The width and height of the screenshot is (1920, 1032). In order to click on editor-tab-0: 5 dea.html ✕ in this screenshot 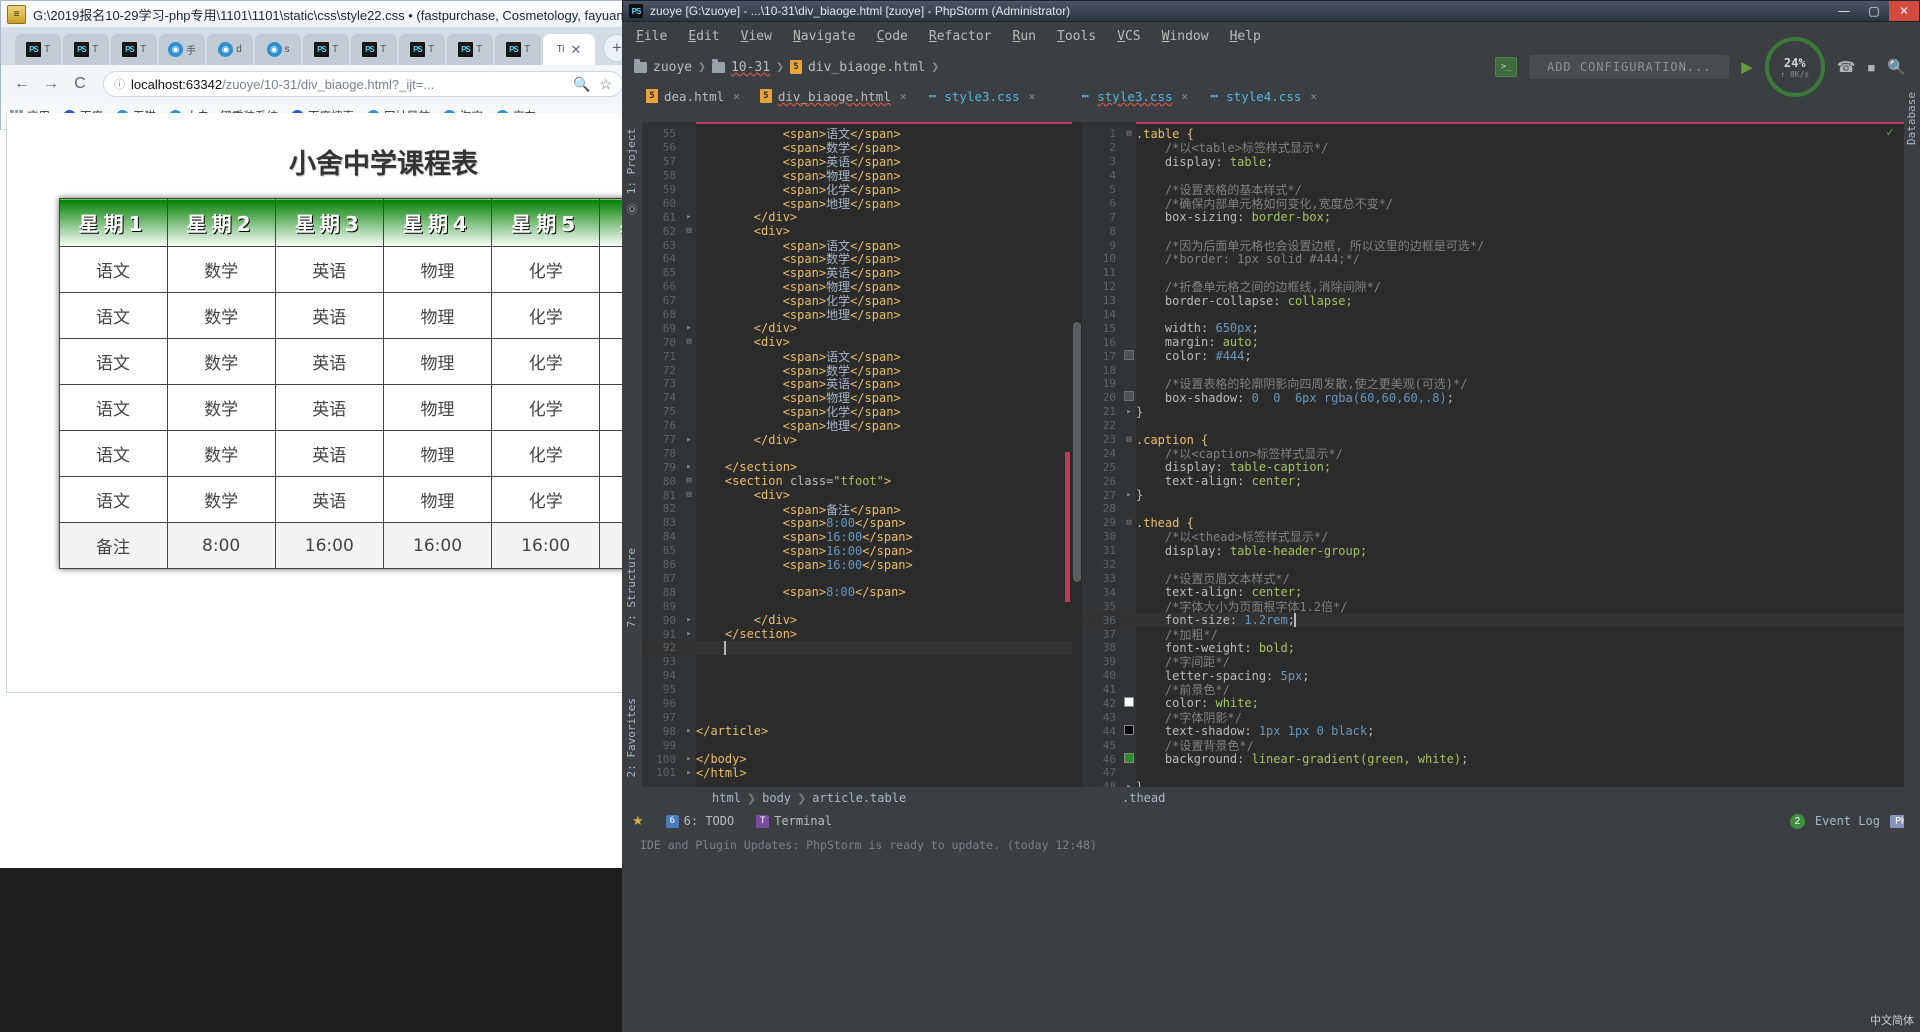, I will do `click(693, 96)`.